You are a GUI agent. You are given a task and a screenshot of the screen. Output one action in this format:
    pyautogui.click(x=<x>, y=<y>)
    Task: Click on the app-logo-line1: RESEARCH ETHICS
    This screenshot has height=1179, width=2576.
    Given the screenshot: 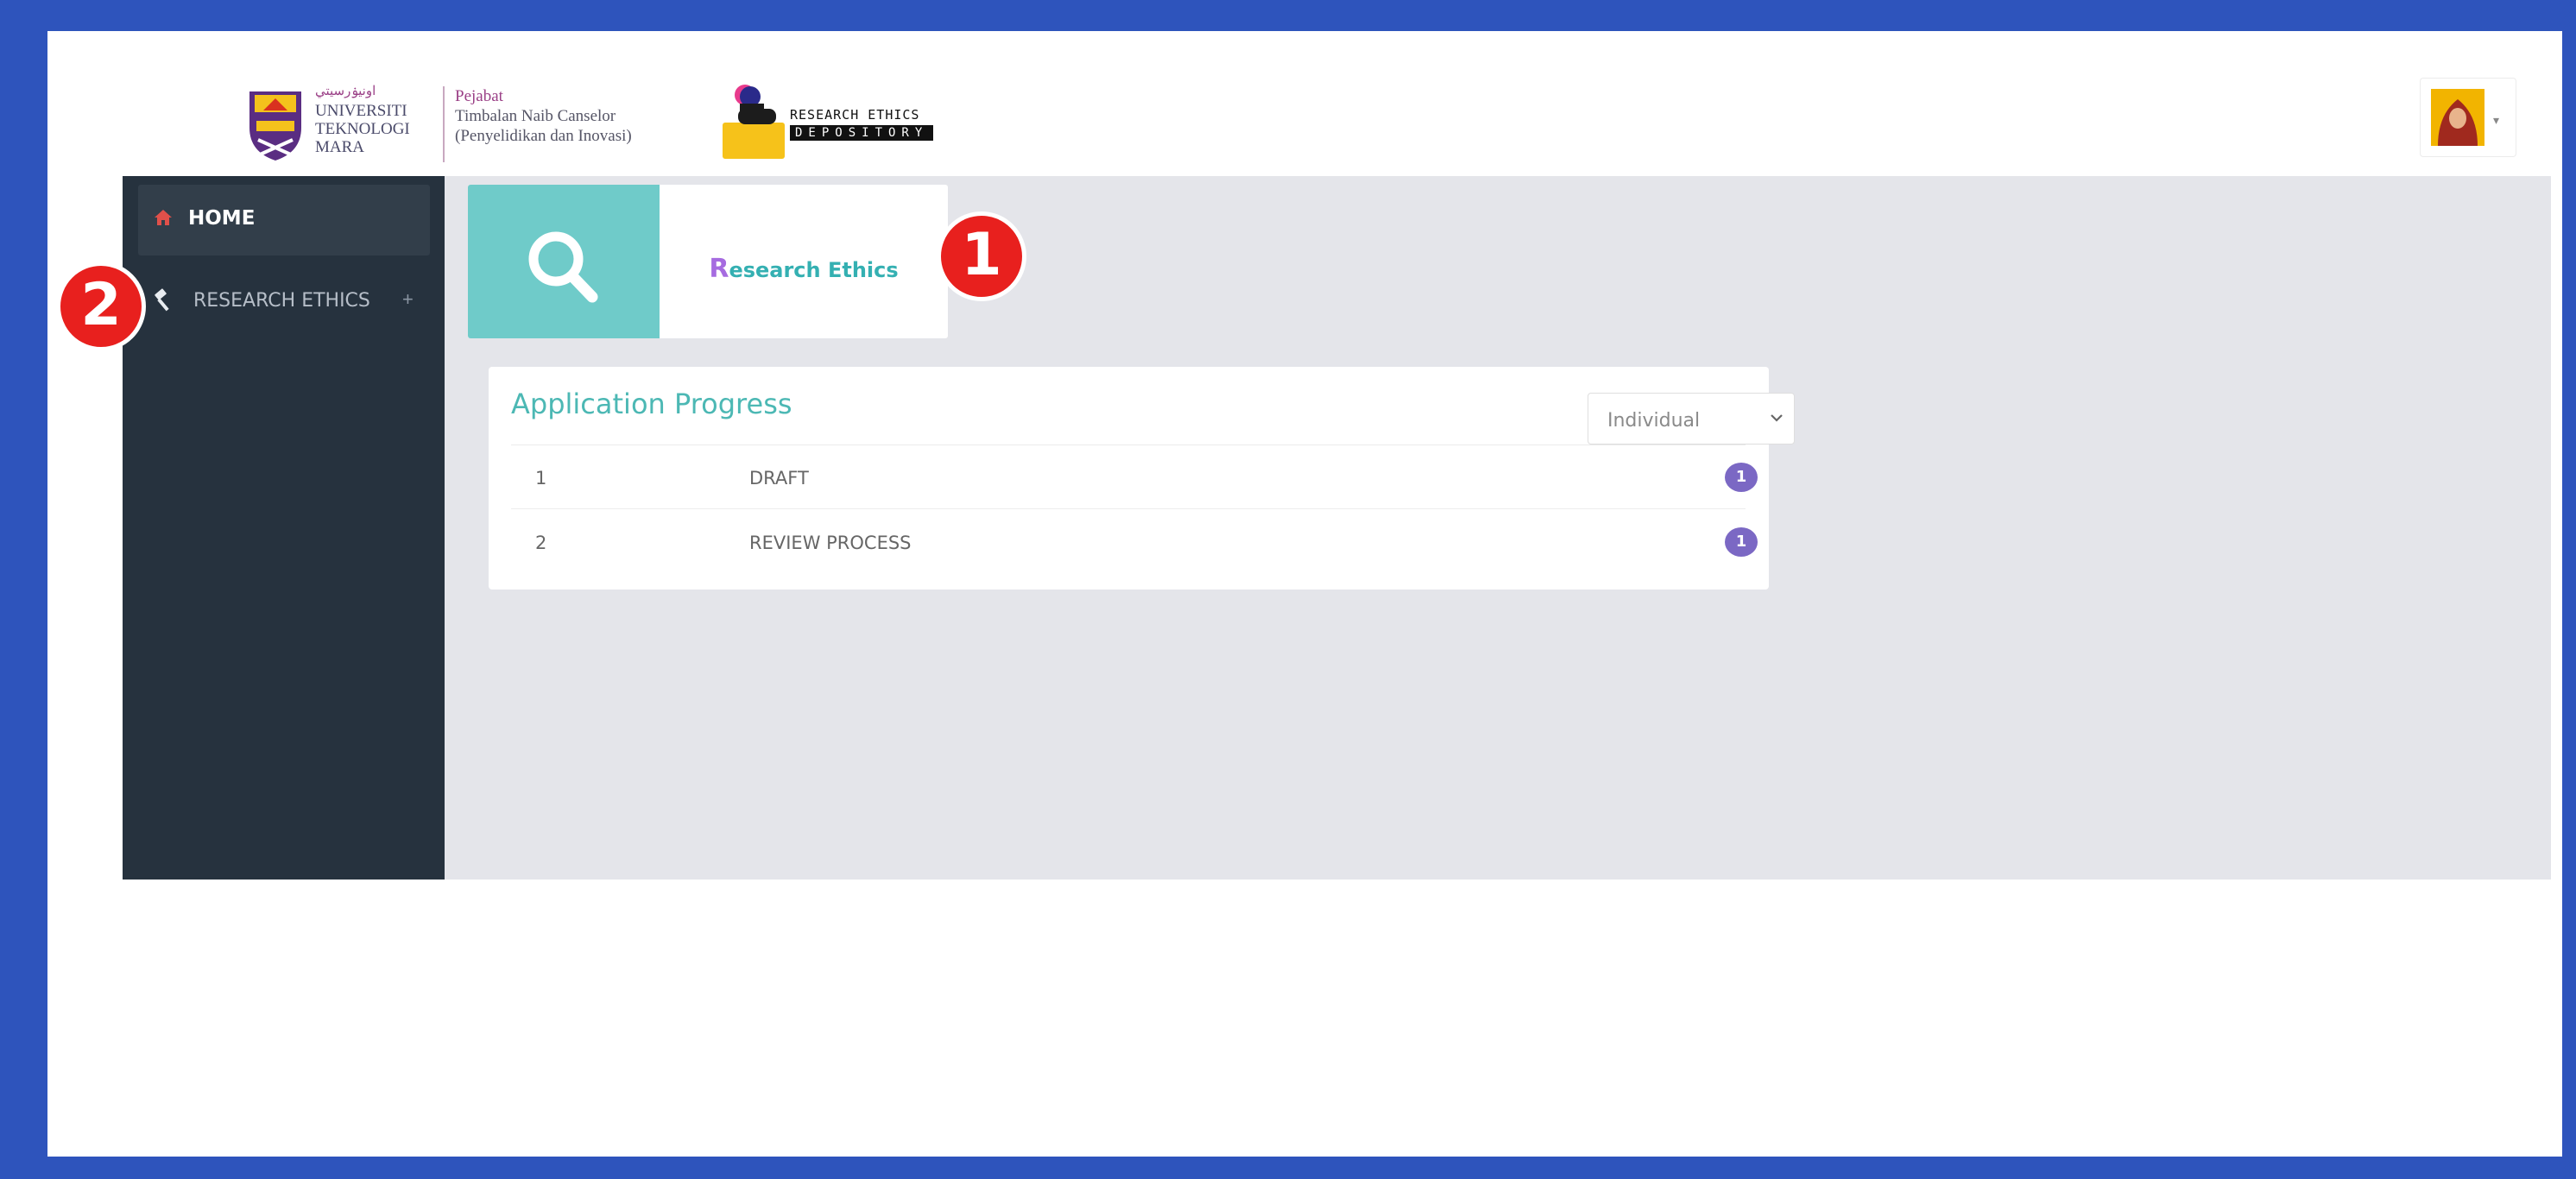 What is the action you would take?
    pyautogui.click(x=855, y=115)
    